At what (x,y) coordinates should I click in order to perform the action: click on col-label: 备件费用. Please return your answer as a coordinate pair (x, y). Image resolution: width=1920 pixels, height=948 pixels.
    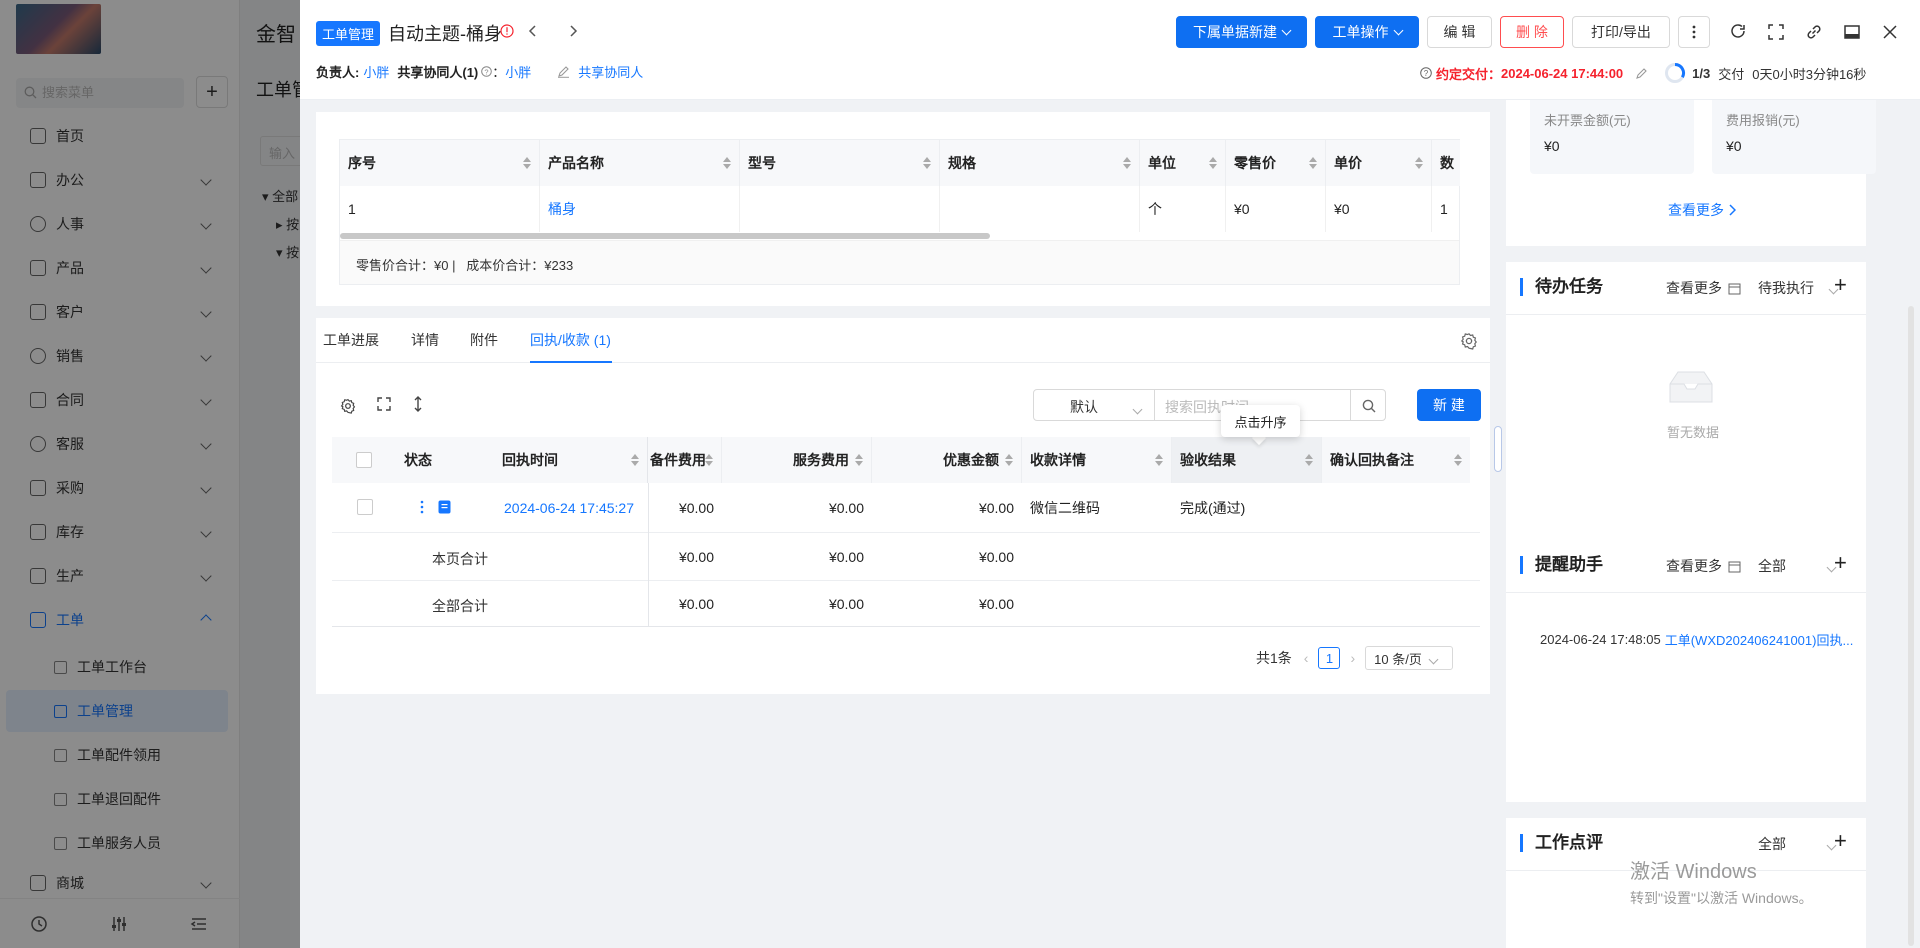
    Looking at the image, I should click on (678, 460).